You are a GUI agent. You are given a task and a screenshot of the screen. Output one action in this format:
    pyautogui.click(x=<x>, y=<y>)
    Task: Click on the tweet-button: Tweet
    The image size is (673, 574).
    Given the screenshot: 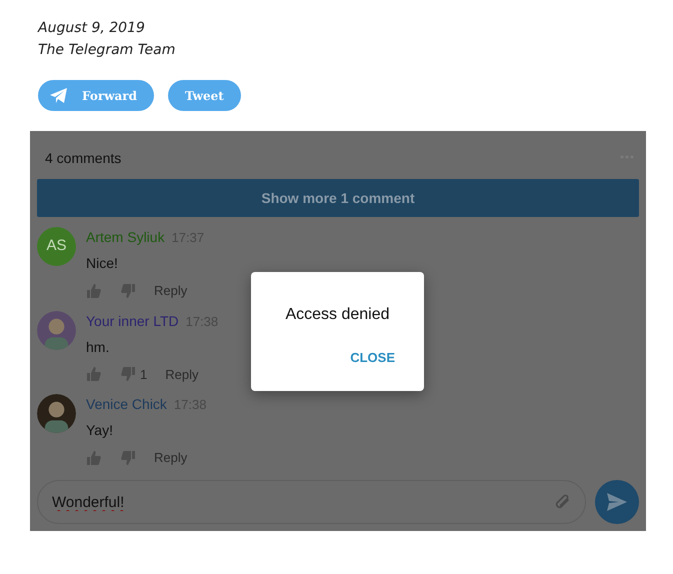 What is the action you would take?
    pyautogui.click(x=204, y=95)
    